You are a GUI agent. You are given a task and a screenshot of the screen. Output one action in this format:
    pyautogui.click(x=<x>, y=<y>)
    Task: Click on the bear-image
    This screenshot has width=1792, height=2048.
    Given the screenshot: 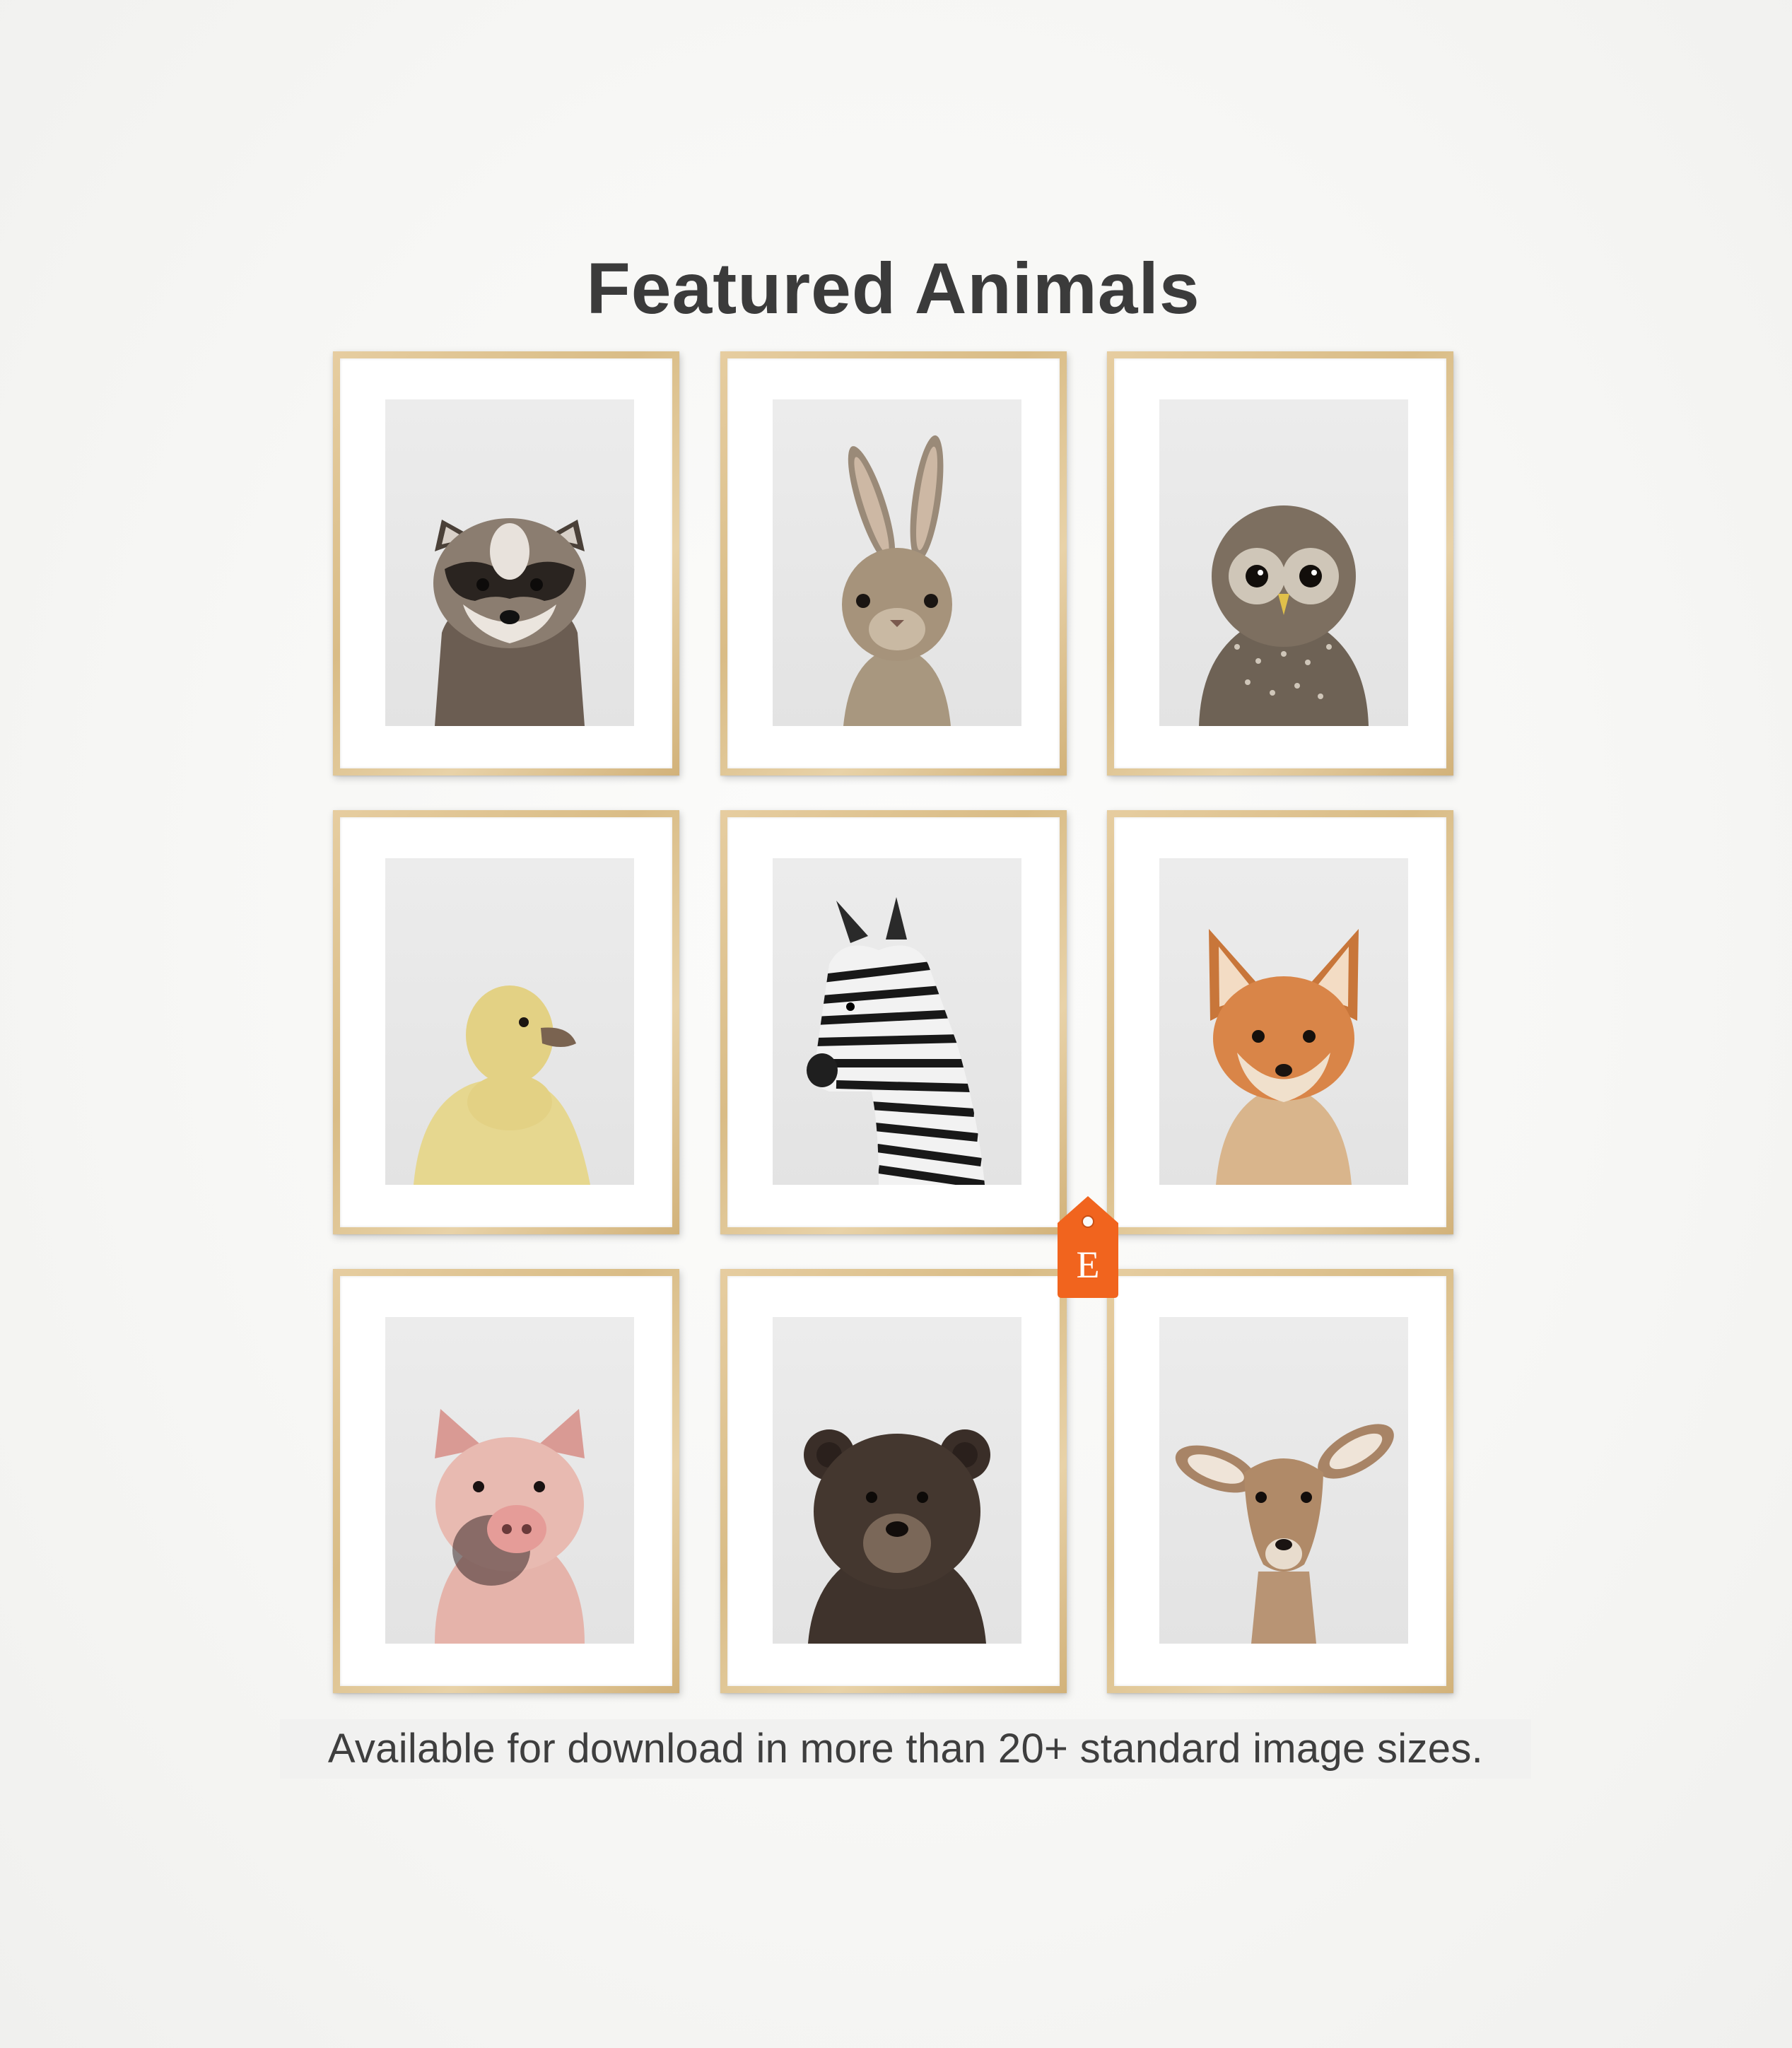 What is the action you would take?
    pyautogui.click(x=897, y=1480)
    